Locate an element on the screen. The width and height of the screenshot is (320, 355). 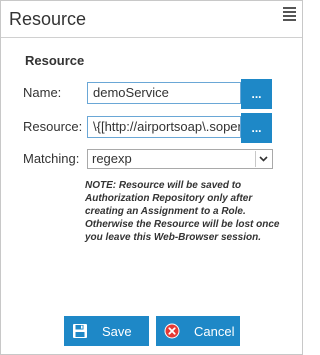
section-title: Resource is located at coordinates (55, 60).